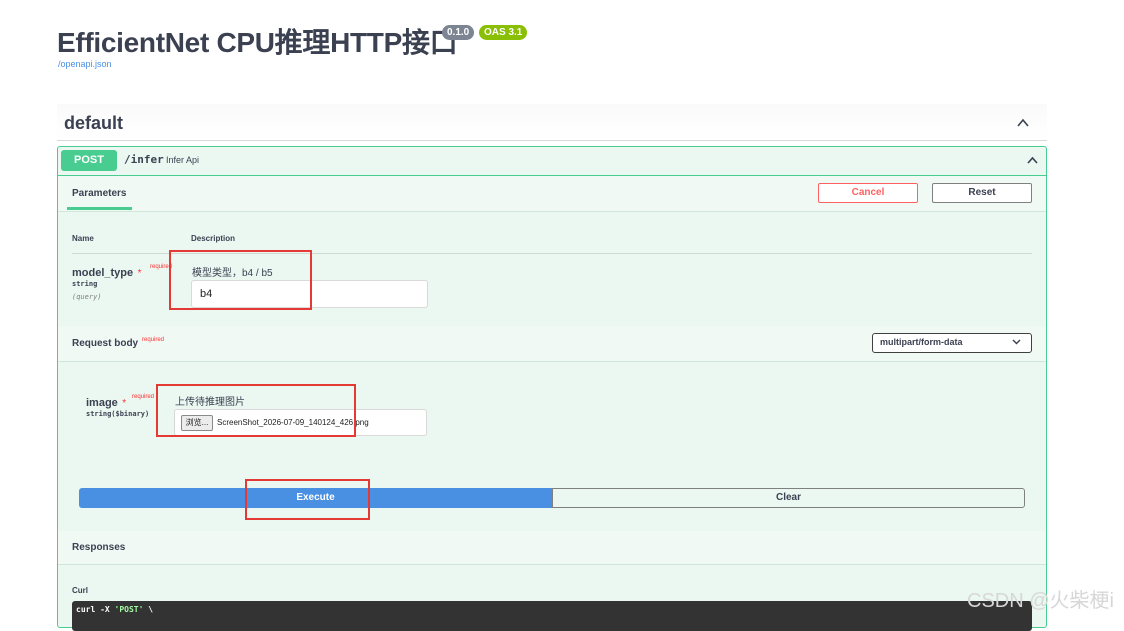 This screenshot has width=1124, height=631. What do you see at coordinates (144, 159) in the screenshot?
I see `operation-path: /infer` at bounding box center [144, 159].